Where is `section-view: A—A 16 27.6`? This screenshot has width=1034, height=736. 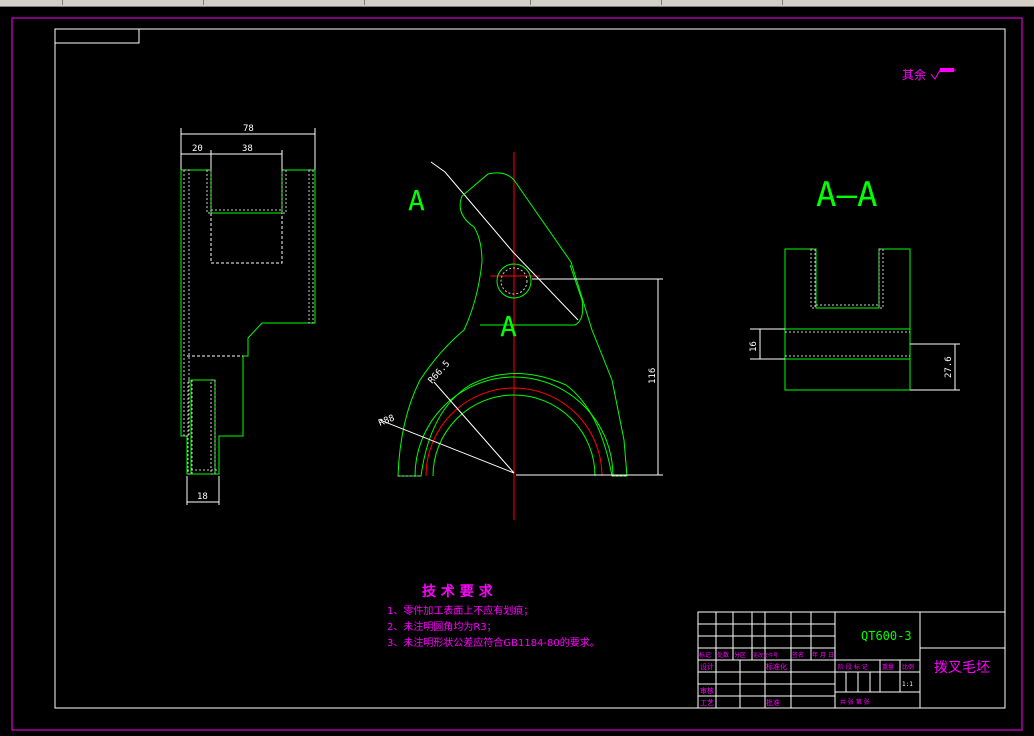 section-view: A—A 16 27.6 is located at coordinates (854, 283).